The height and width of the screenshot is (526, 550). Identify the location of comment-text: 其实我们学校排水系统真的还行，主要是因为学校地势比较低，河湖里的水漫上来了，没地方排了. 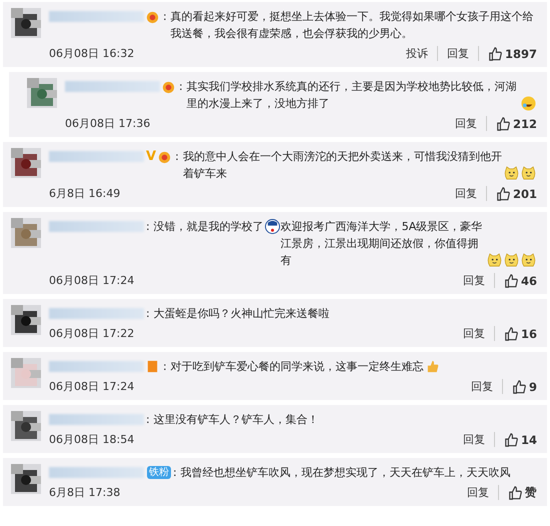
(352, 95).